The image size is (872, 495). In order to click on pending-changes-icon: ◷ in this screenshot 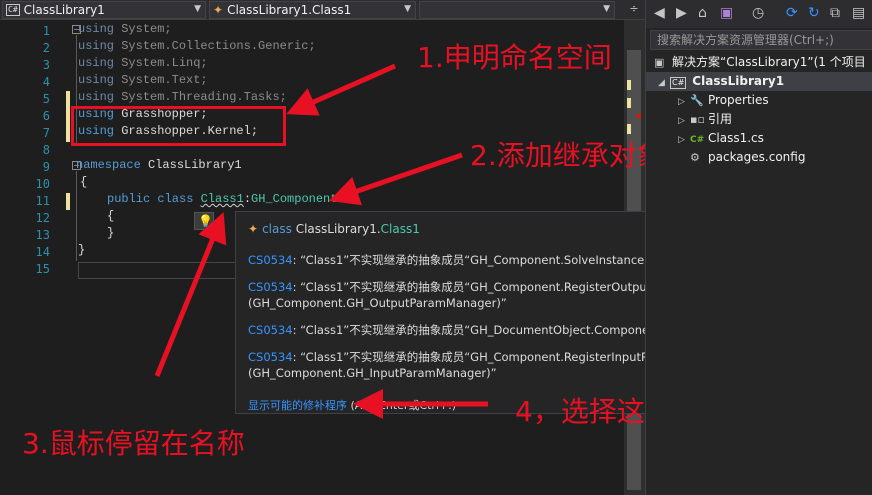, I will do `click(758, 13)`.